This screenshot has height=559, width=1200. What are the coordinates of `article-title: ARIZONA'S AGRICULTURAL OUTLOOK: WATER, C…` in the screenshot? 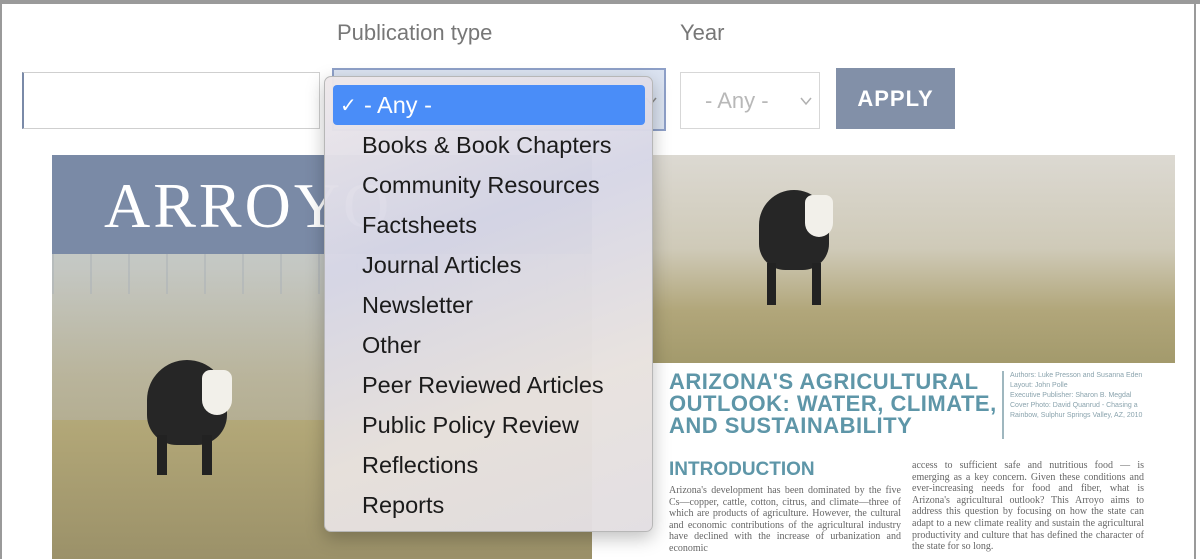 It's located at (833, 403).